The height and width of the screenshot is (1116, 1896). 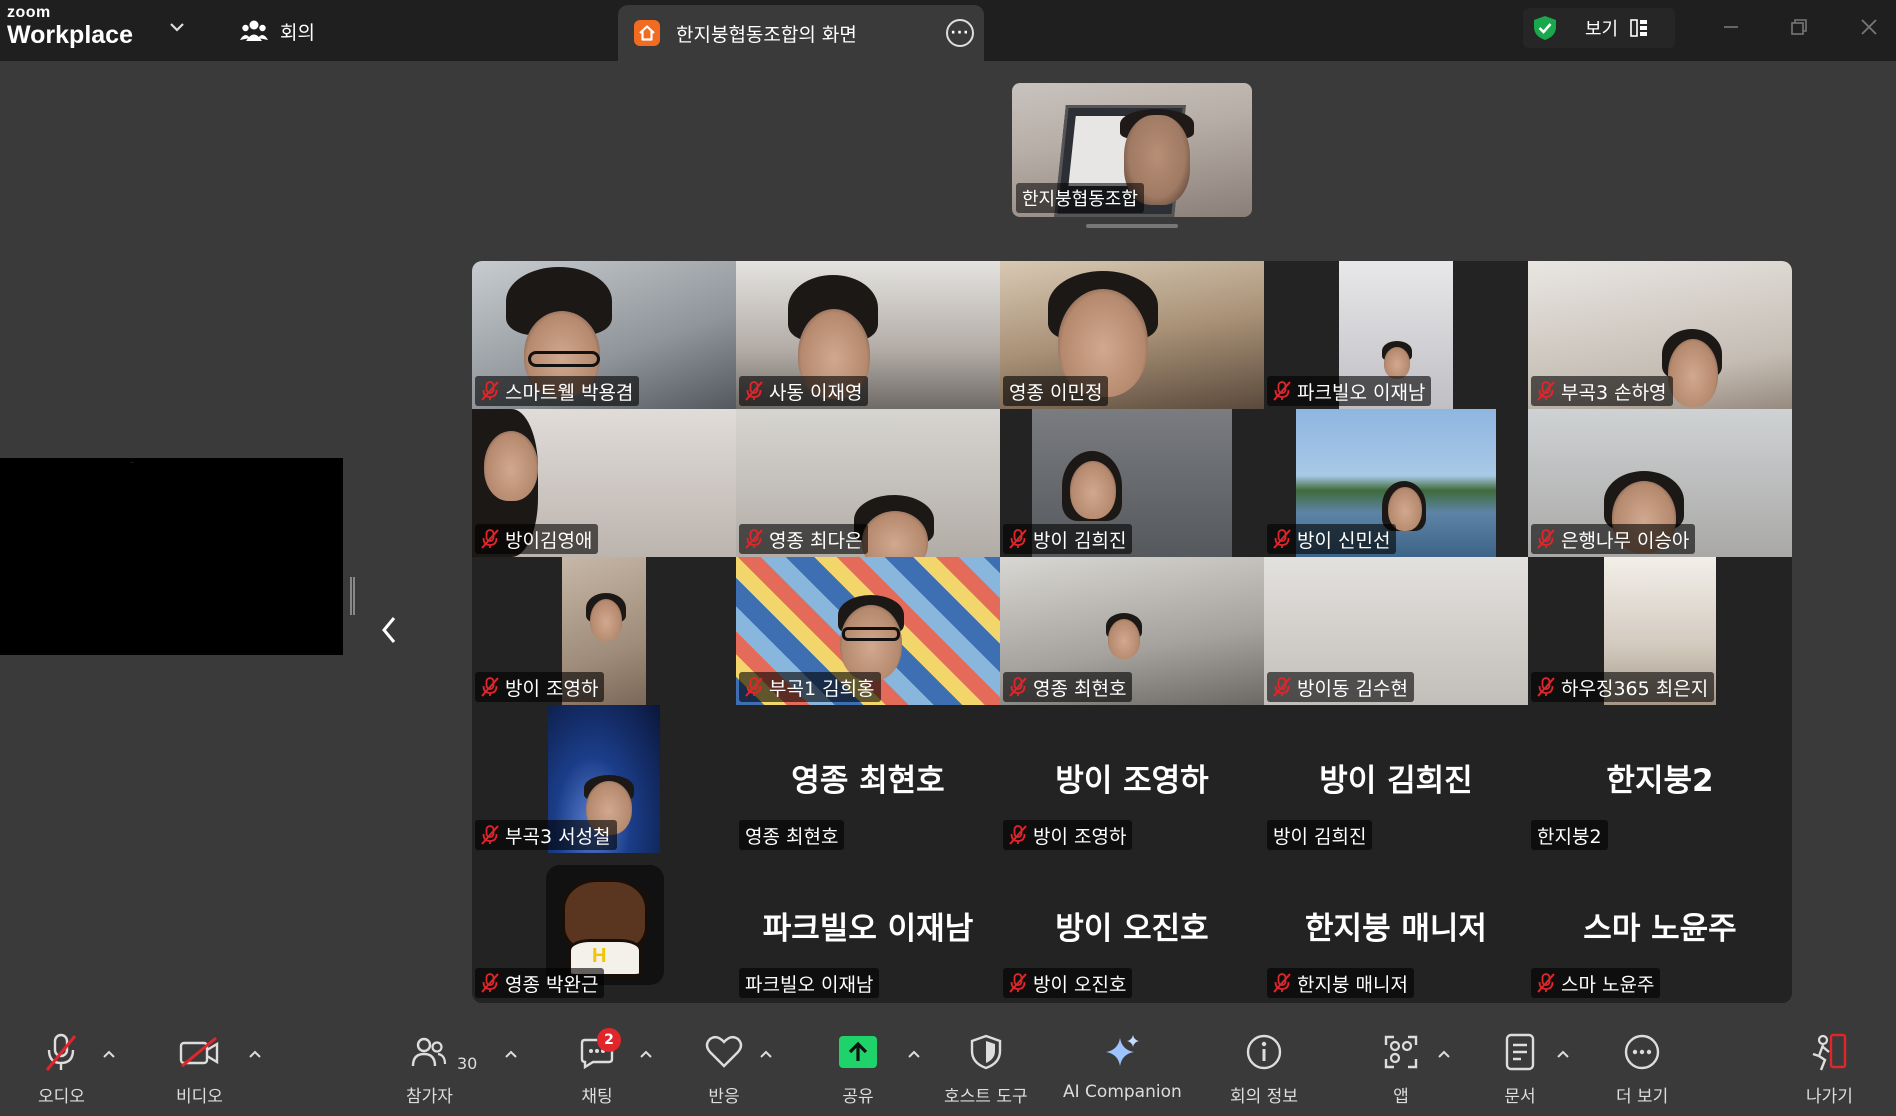 What do you see at coordinates (766, 1054) in the screenshot?
I see `reactions-caret-icon` at bounding box center [766, 1054].